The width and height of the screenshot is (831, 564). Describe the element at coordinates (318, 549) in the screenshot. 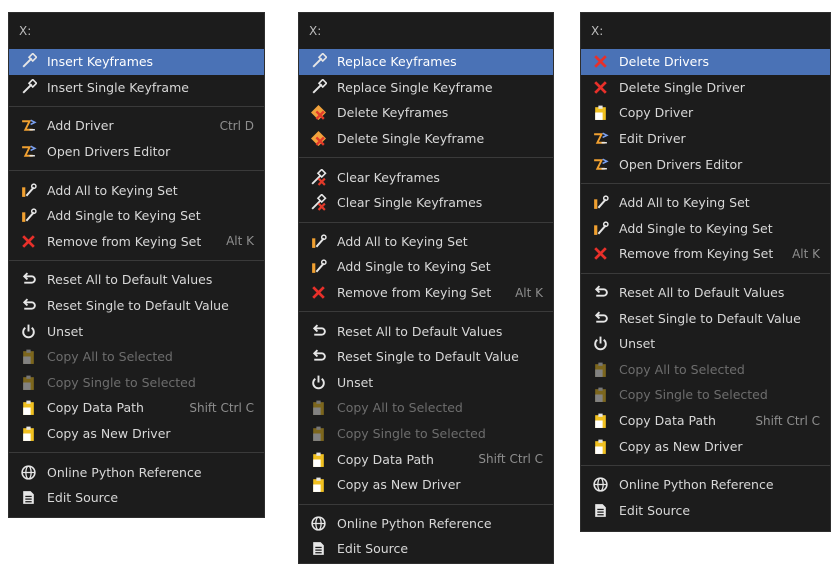

I see `text-file-icon` at that location.